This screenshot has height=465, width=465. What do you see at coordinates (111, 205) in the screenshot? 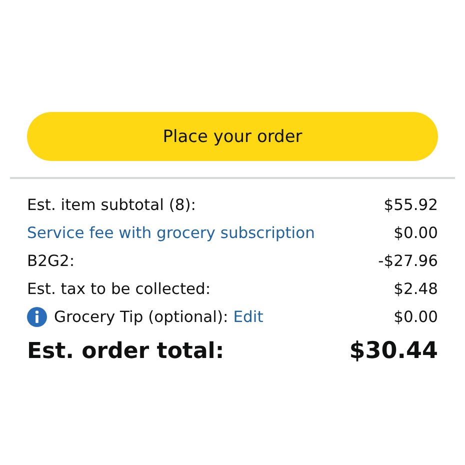
I see `summary-label: Est. item subtotal (8):` at bounding box center [111, 205].